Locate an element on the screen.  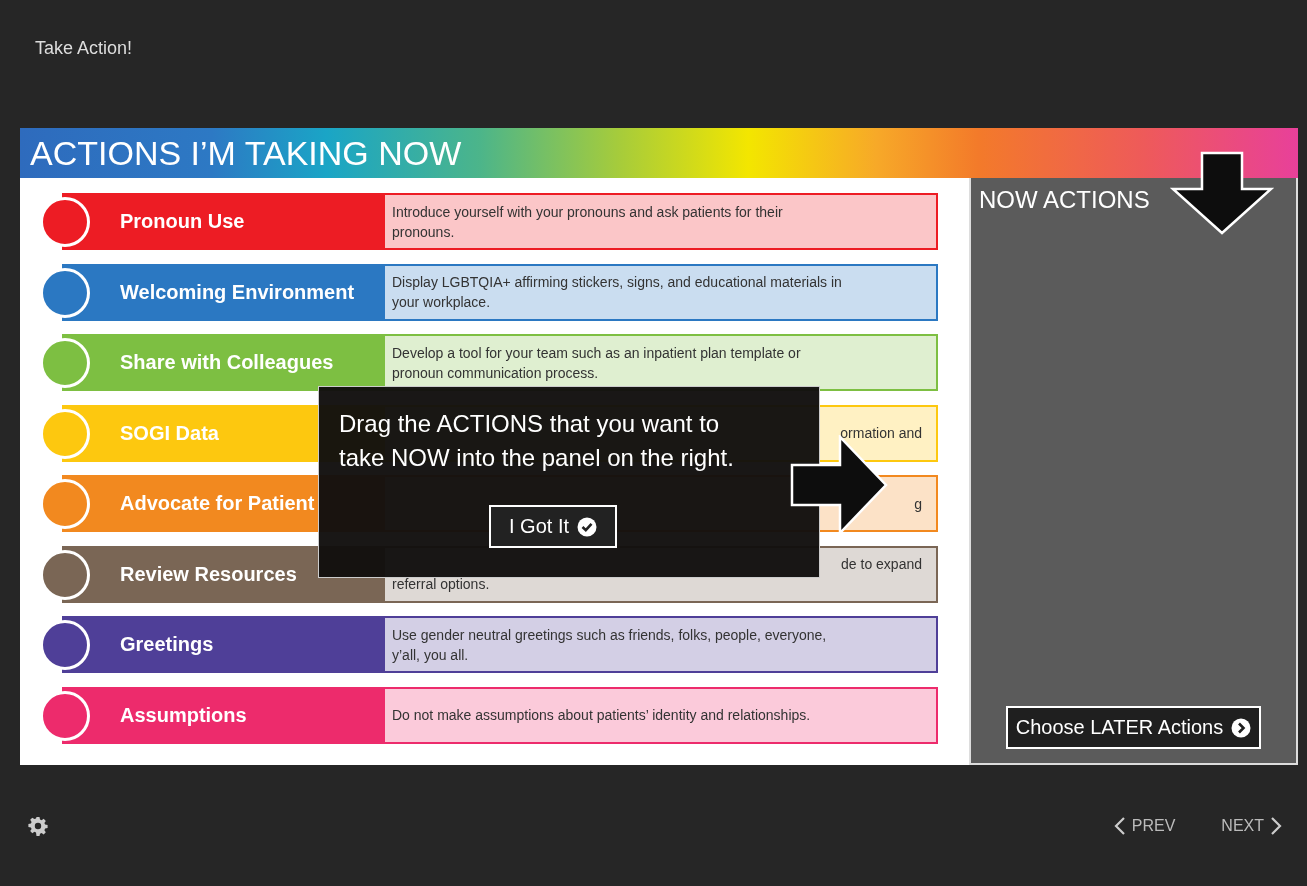
description-text: y’all, you all. is located at coordinates (431, 655).